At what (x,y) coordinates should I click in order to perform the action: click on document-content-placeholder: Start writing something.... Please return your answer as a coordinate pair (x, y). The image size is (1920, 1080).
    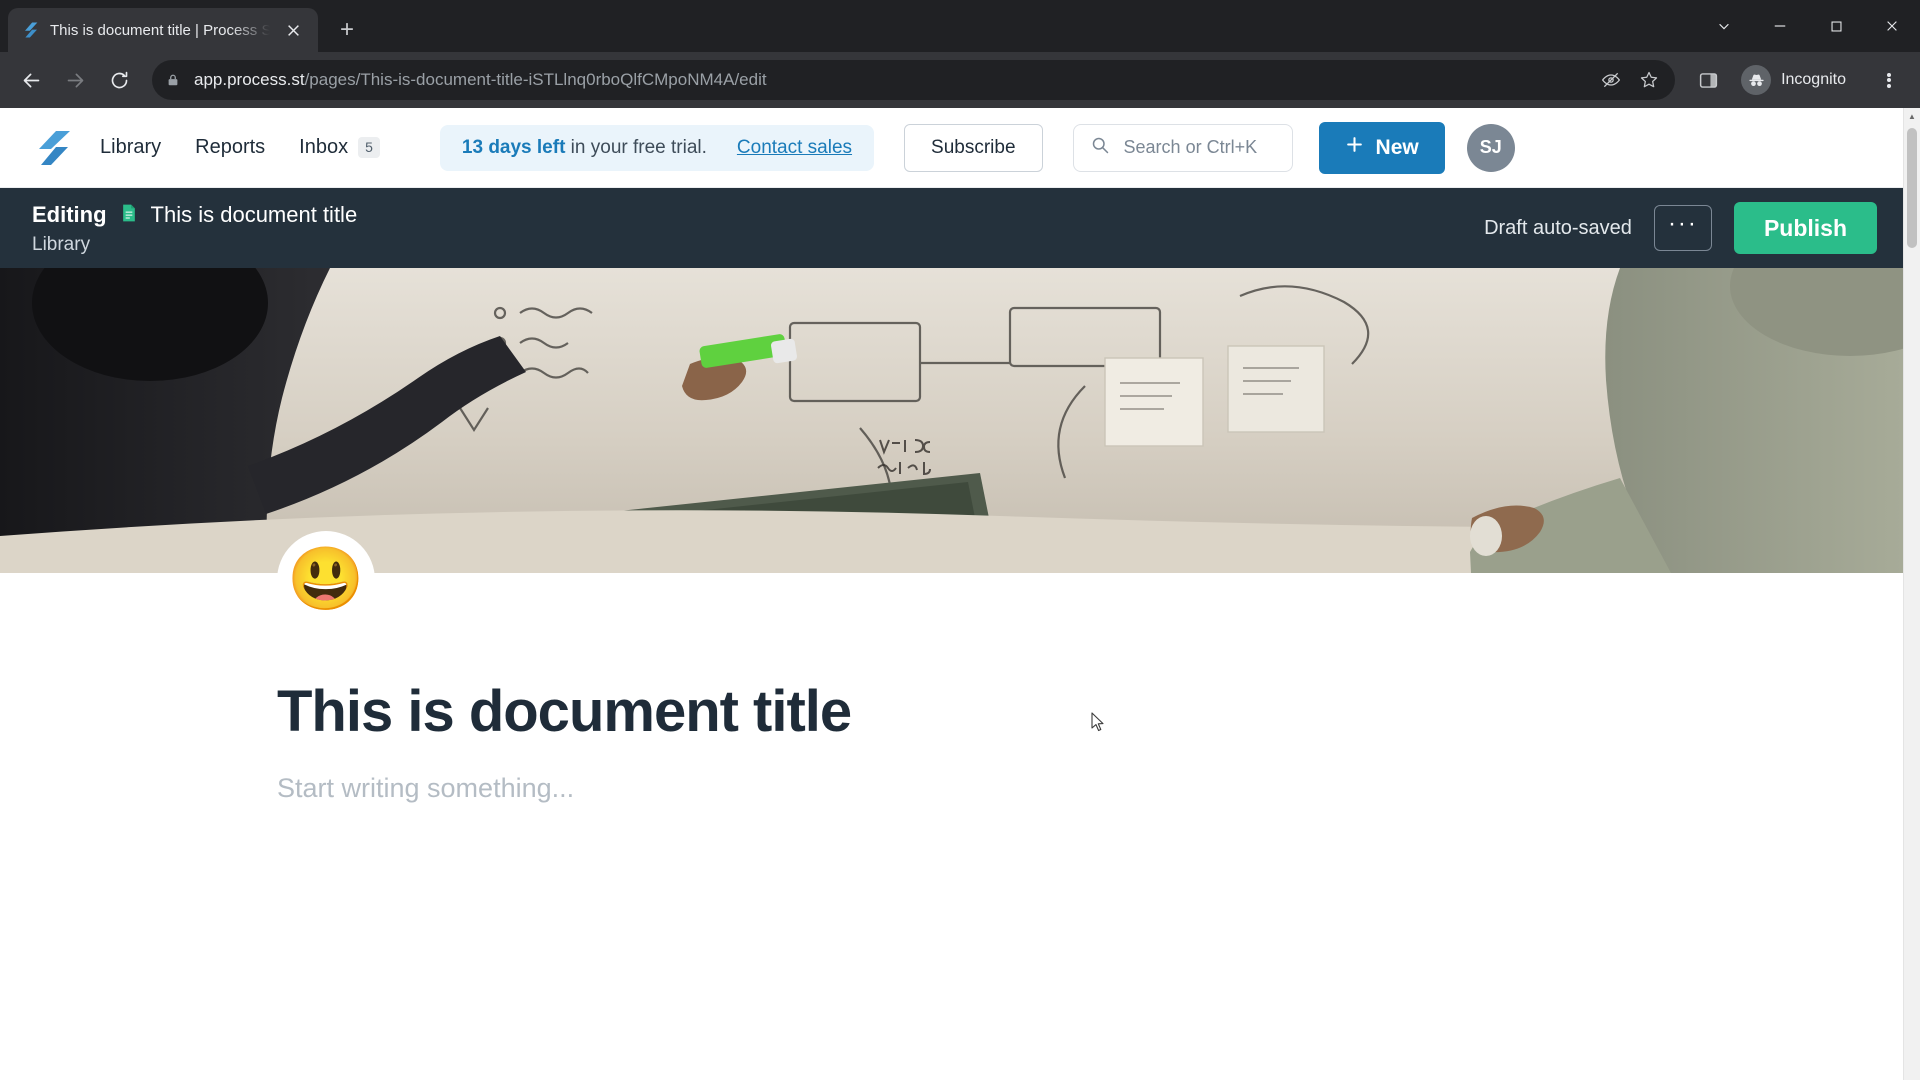
    Looking at the image, I should click on (951, 774).